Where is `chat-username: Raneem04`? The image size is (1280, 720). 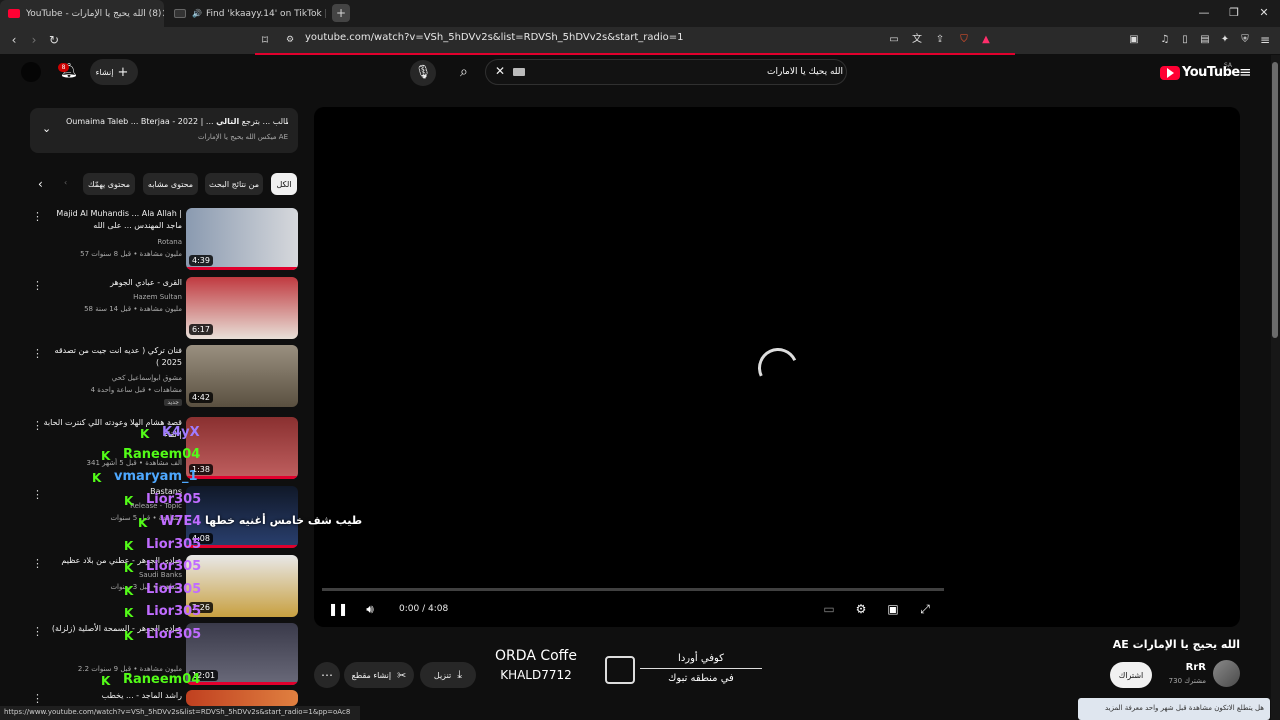 chat-username: Raneem04 is located at coordinates (162, 454).